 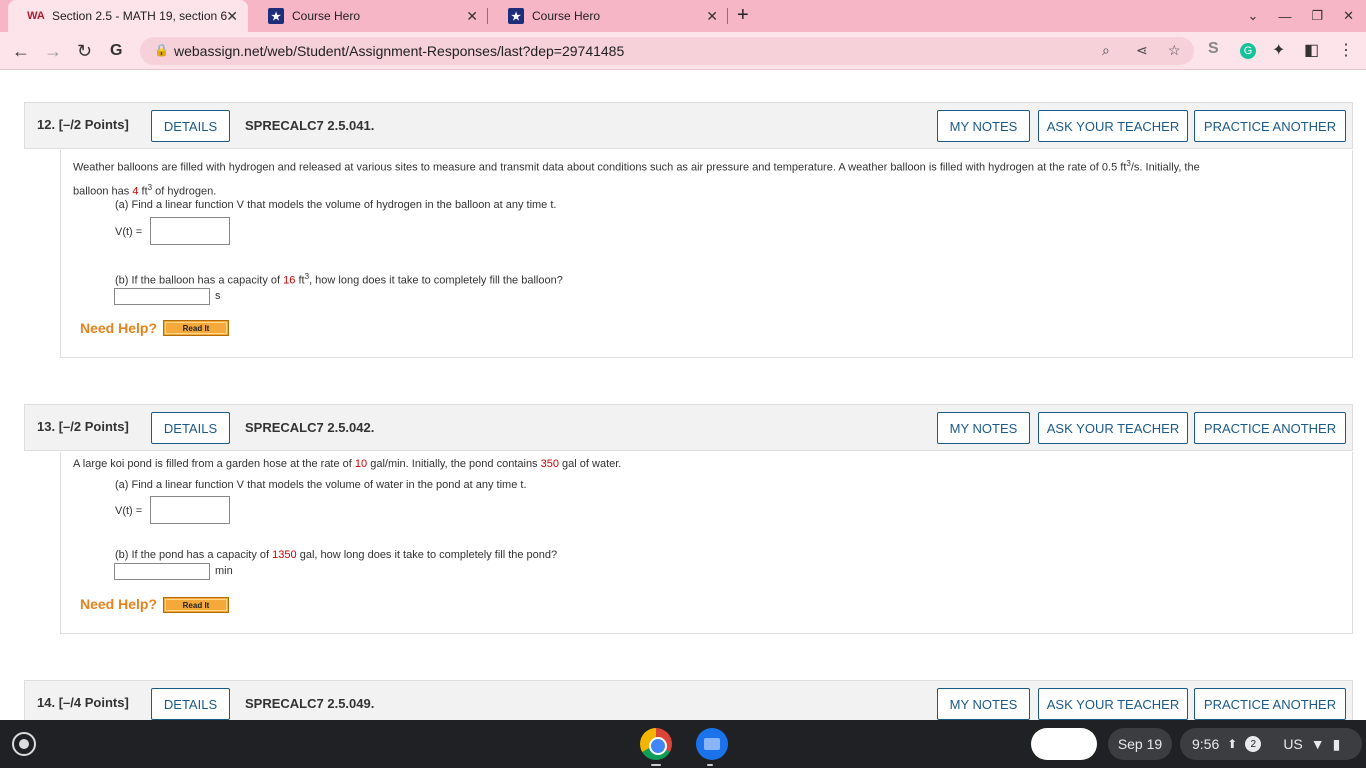 What do you see at coordinates (83, 702) in the screenshot?
I see `question-number-points: 14. [–/4 Points]` at bounding box center [83, 702].